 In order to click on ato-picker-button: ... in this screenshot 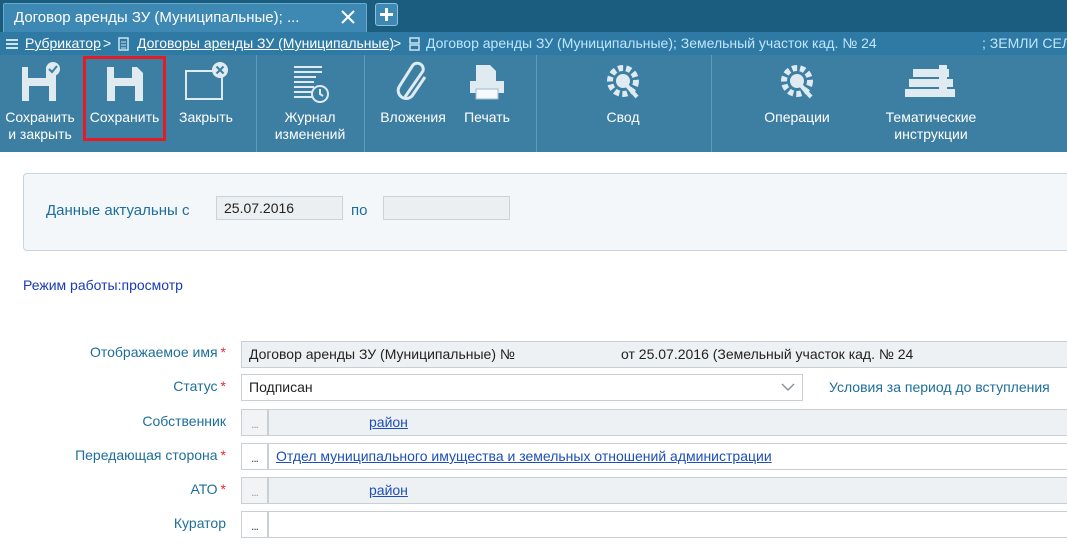, I will do `click(254, 490)`.